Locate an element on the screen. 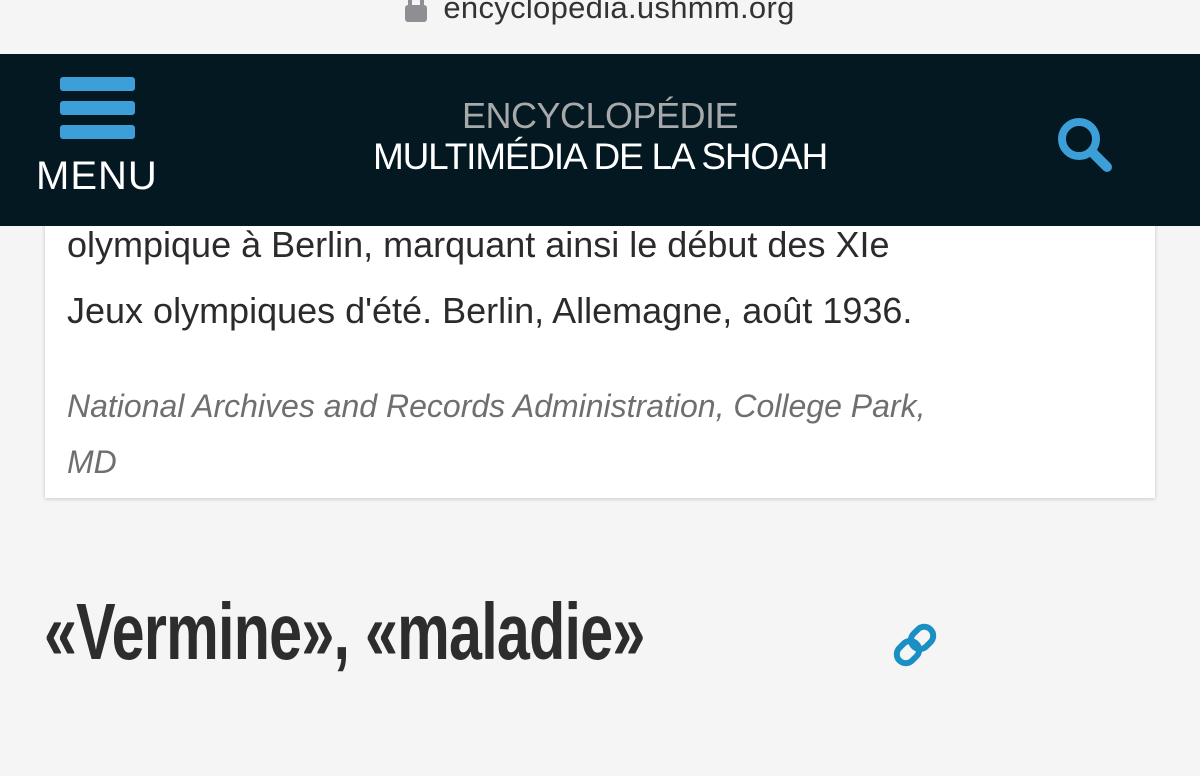 This screenshot has width=1200, height=776. menu-label: MENU is located at coordinates (97, 176).